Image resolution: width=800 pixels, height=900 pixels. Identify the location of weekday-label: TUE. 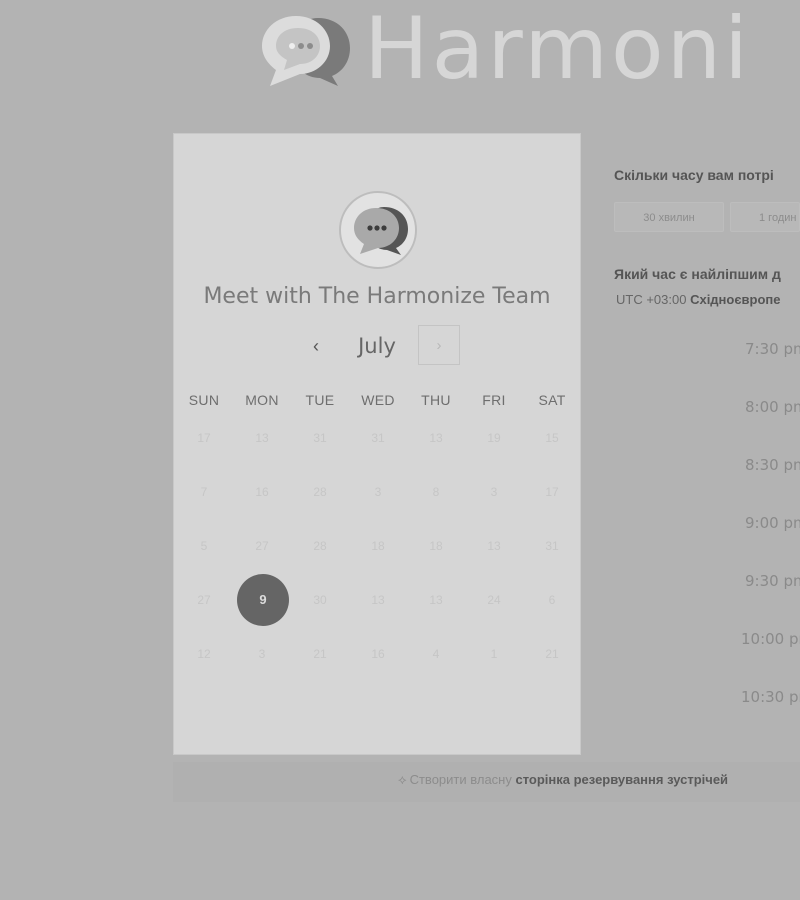
(320, 400).